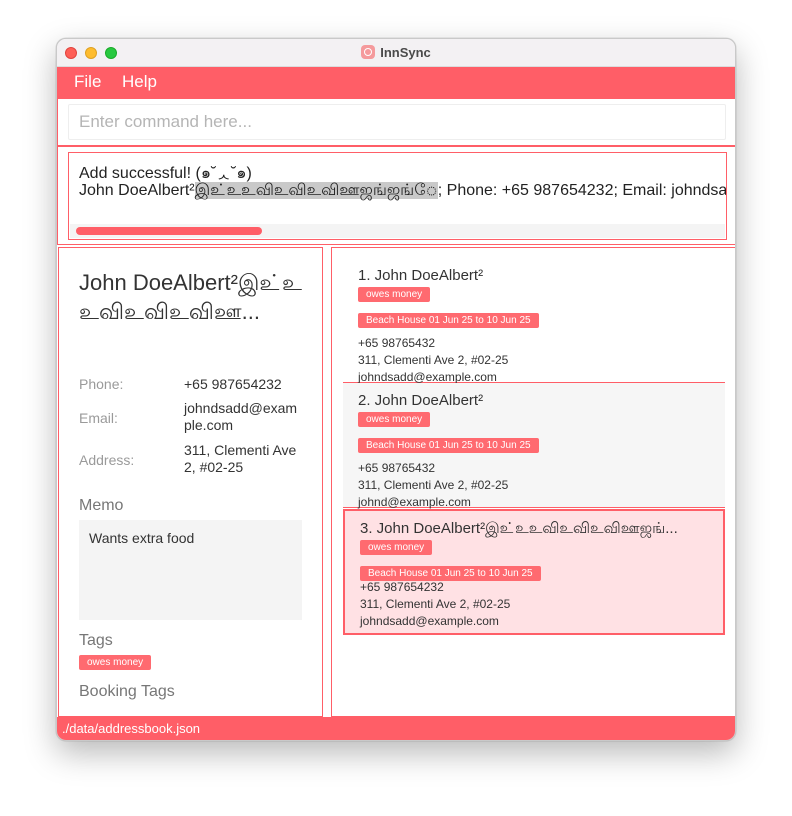 This screenshot has height=816, width=792. Describe the element at coordinates (101, 384) in the screenshot. I see `detail-phone-label: Phone:` at that location.